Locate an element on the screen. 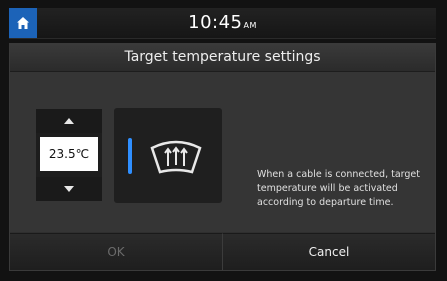 This screenshot has width=447, height=281. temperature-up-button is located at coordinates (69, 121).